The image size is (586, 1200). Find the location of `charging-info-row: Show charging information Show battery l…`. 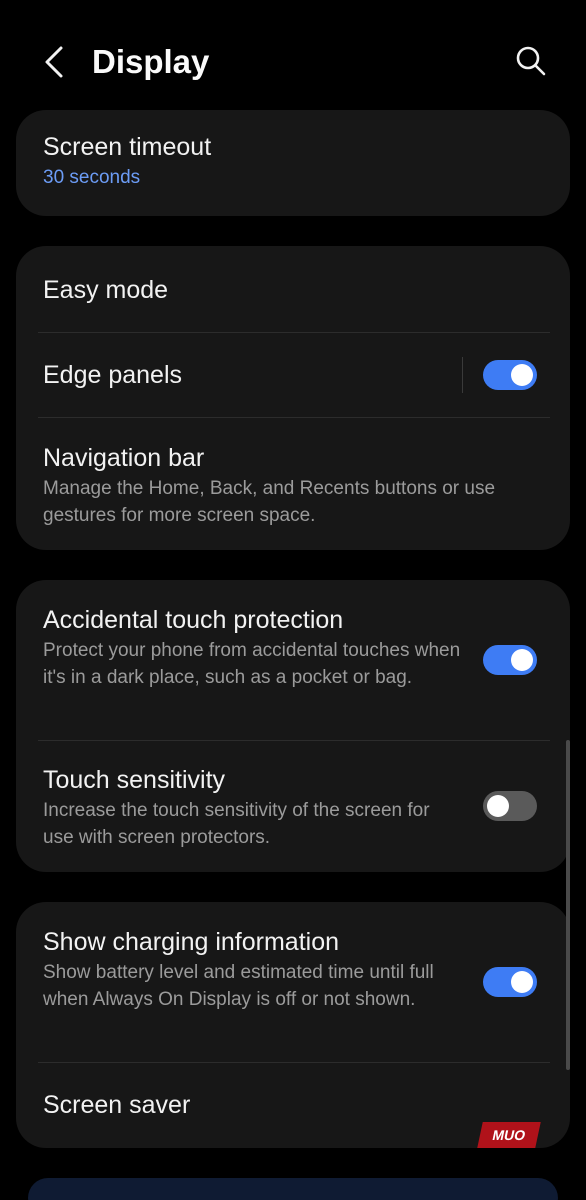

charging-info-row: Show charging information Show battery l… is located at coordinates (293, 982).